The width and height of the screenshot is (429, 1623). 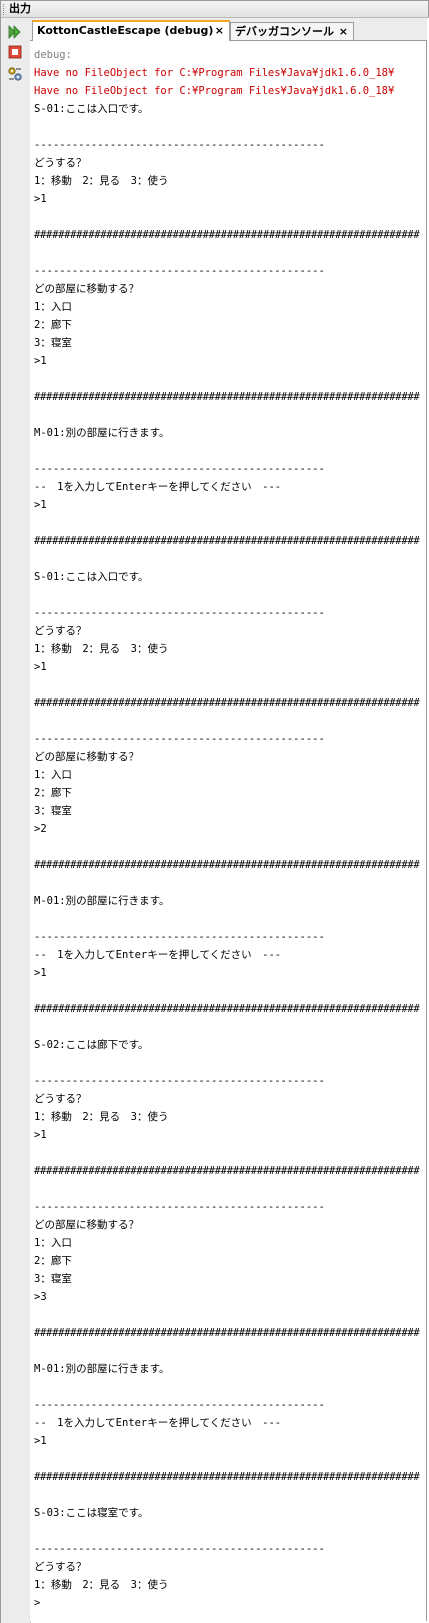 What do you see at coordinates (53, 55) in the screenshot?
I see `console-line: debug:` at bounding box center [53, 55].